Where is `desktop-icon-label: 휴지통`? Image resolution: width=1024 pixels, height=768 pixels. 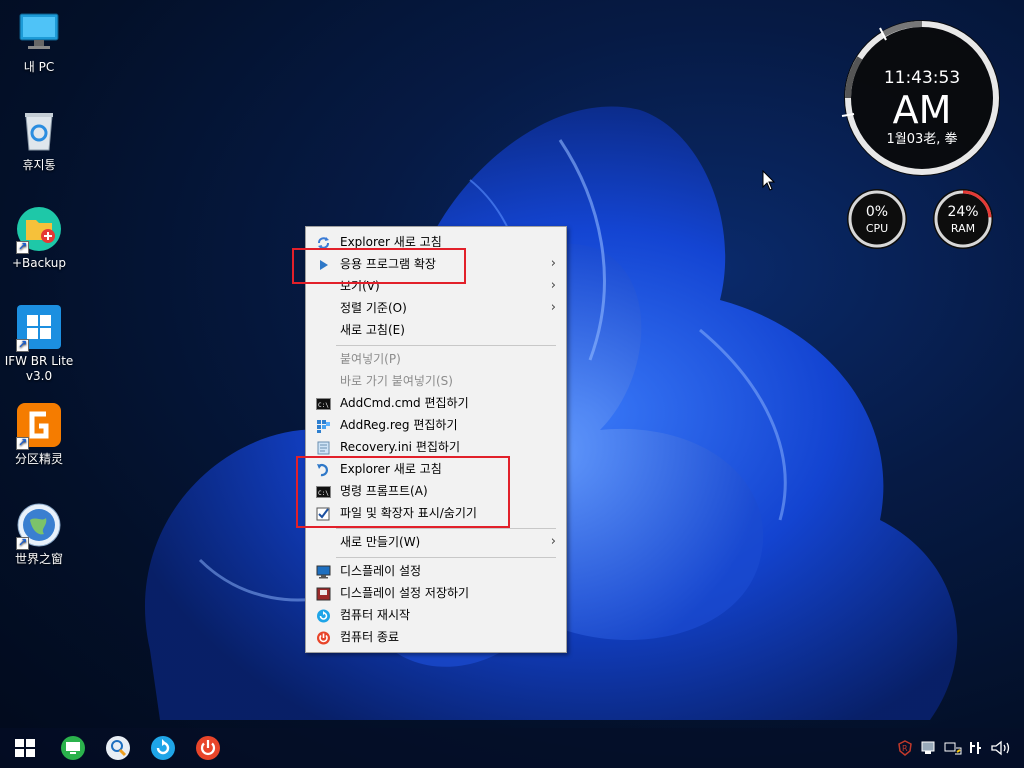 desktop-icon-label: 휴지통 is located at coordinates (39, 165).